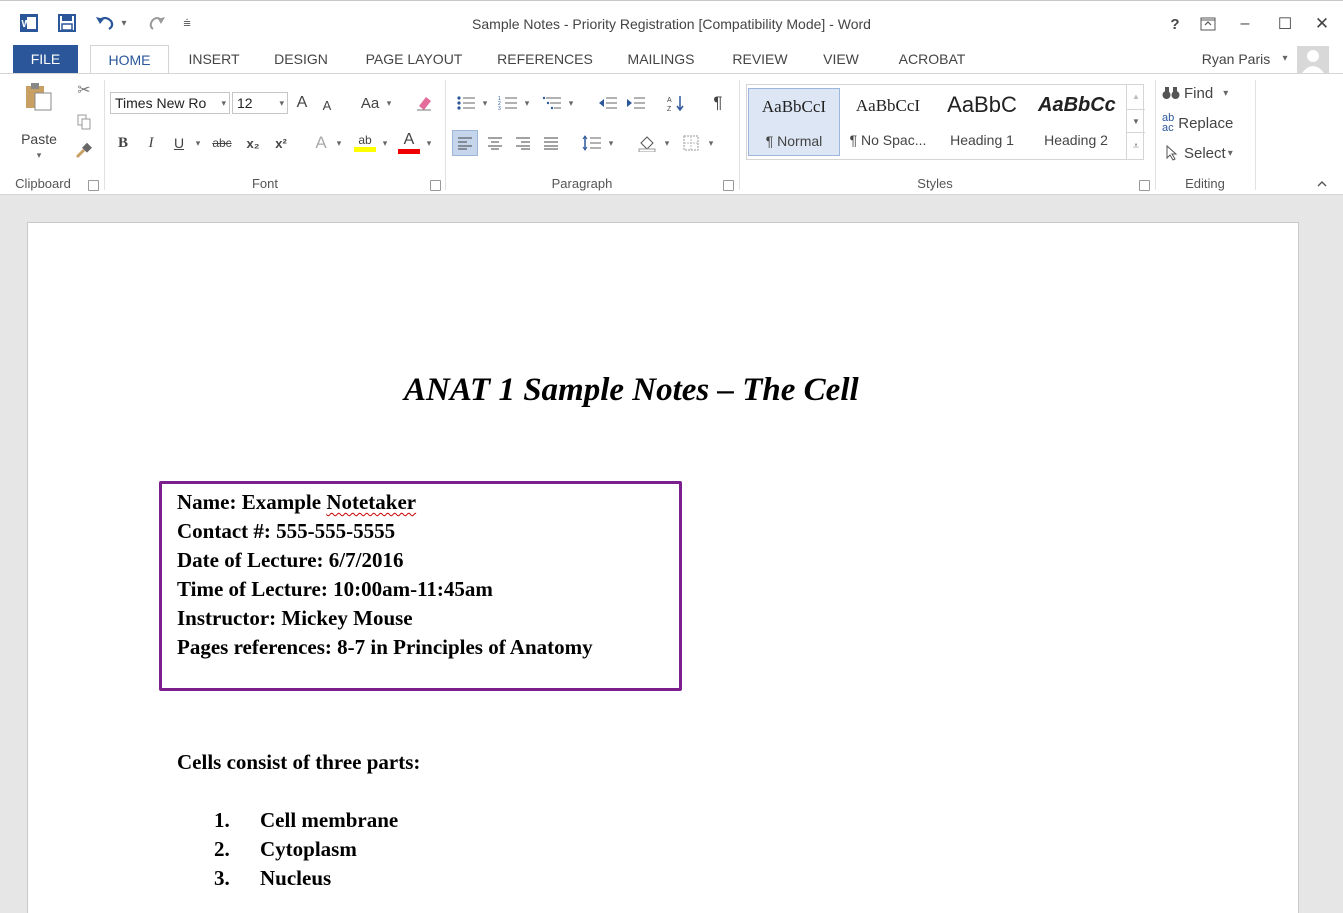  I want to click on font-size-dropdown-icon: ▾, so click(281, 103).